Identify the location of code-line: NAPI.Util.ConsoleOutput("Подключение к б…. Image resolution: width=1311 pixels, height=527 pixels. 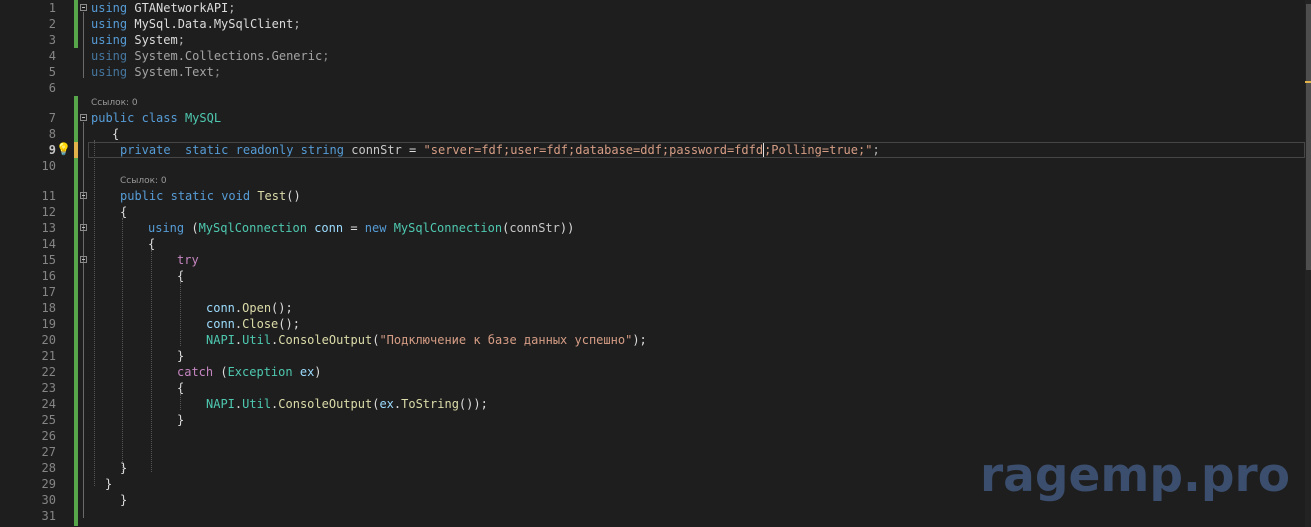
(652, 340).